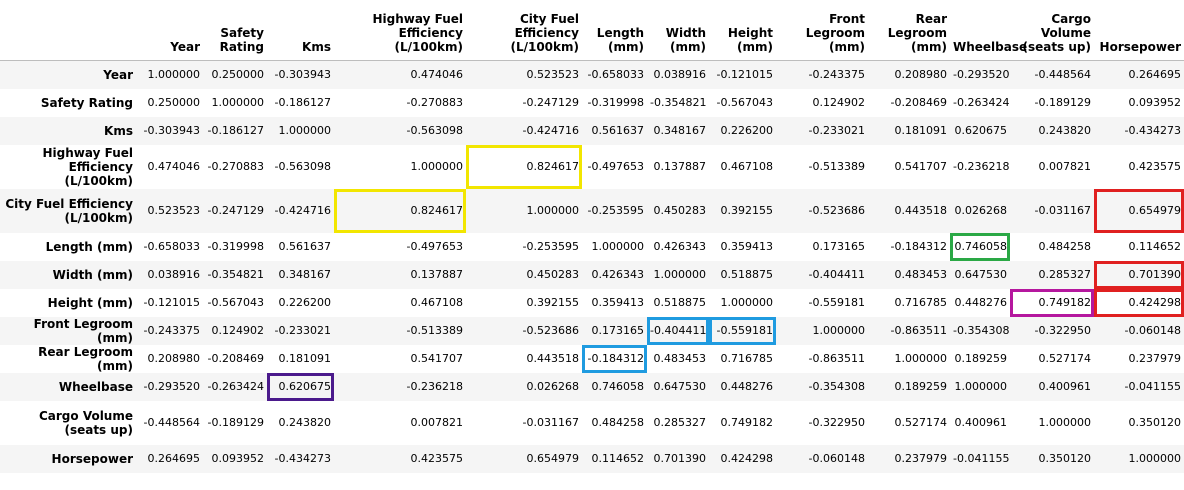 The image size is (1184, 490). What do you see at coordinates (434, 330) in the screenshot?
I see `table-cell: -0.513389` at bounding box center [434, 330].